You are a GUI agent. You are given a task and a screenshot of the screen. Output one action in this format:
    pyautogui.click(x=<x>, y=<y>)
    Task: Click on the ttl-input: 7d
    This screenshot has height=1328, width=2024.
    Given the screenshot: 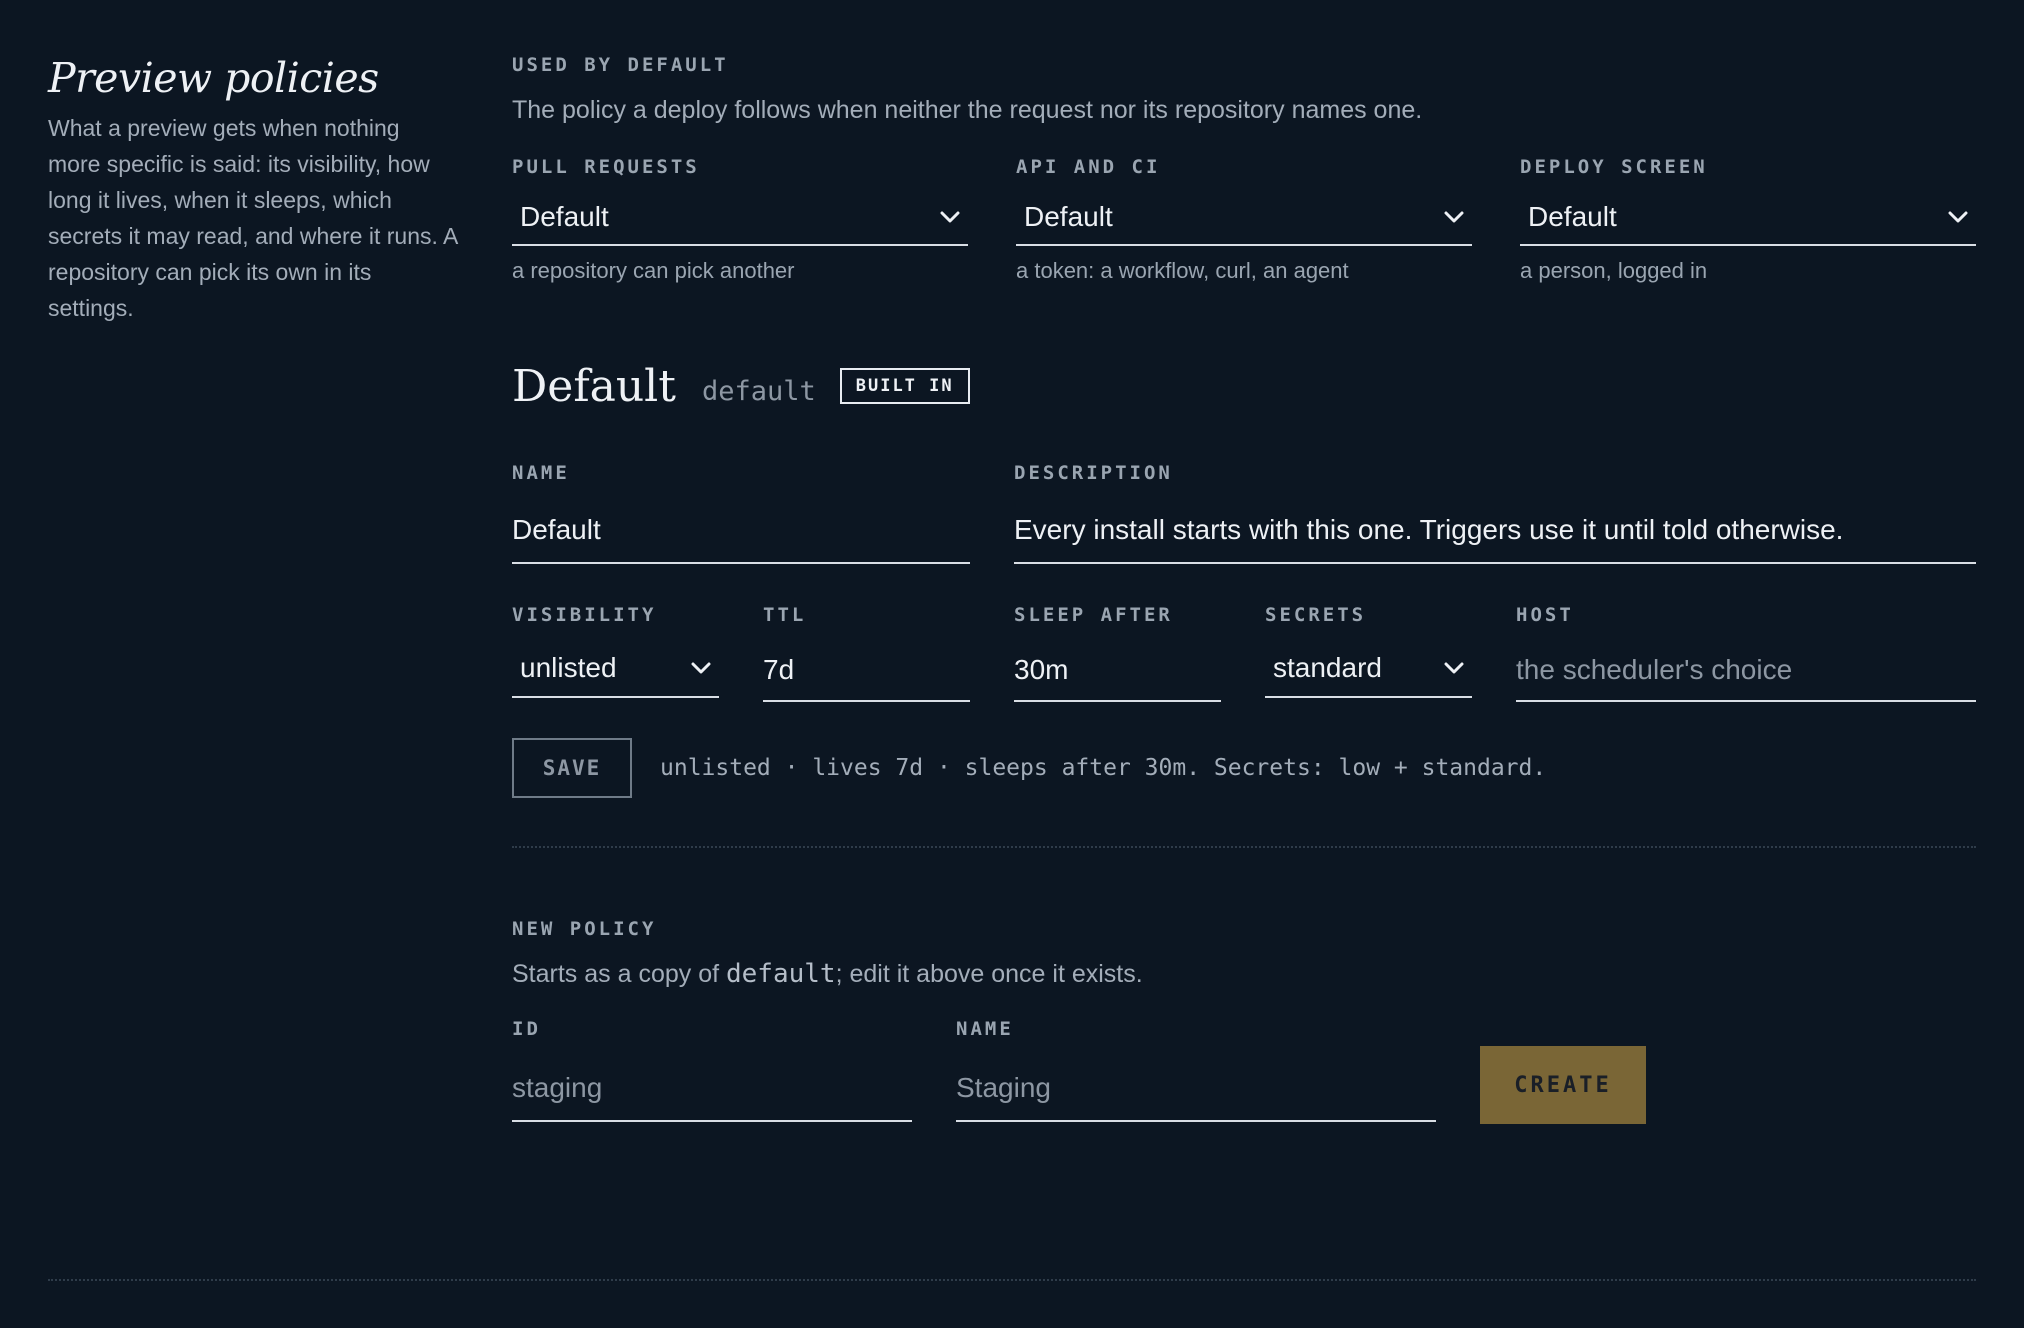 What is the action you would take?
    pyautogui.click(x=866, y=671)
    